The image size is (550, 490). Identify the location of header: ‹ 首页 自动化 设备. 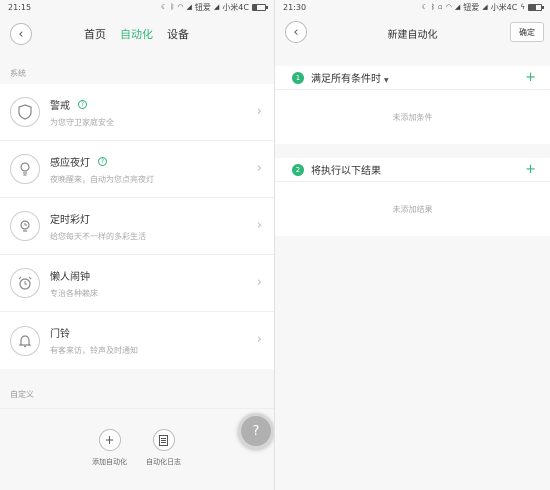
(137, 34).